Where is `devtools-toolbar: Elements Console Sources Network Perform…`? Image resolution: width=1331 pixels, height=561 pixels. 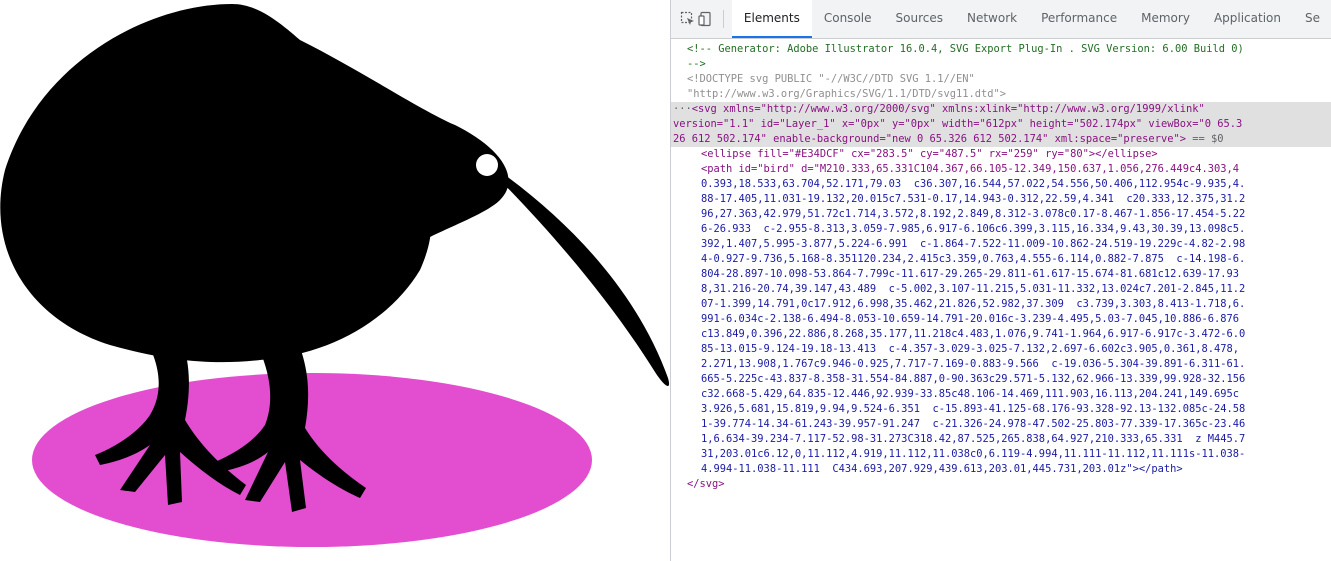
devtools-toolbar: Elements Console Sources Network Perform… is located at coordinates (1001, 19).